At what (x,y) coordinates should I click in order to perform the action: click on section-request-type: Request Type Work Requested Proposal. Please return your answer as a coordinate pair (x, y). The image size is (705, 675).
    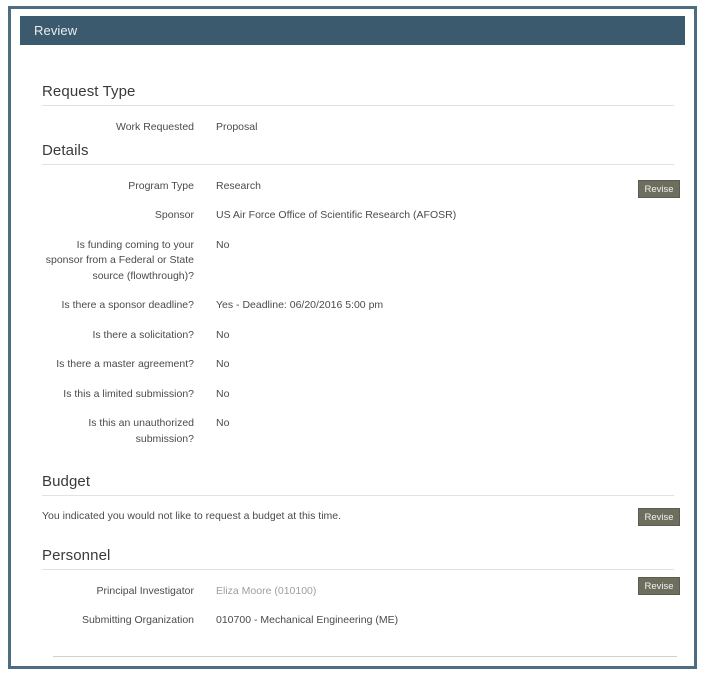
    Looking at the image, I should click on (362, 109).